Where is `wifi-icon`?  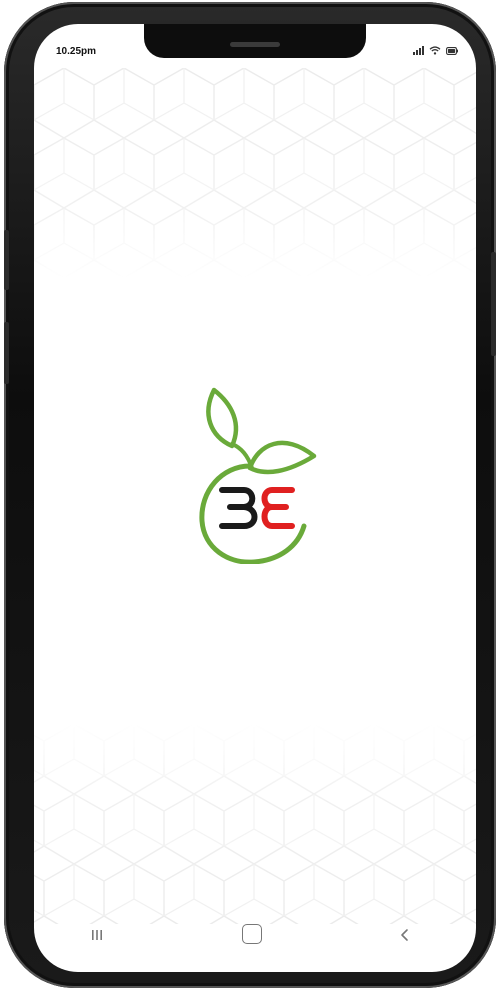 wifi-icon is located at coordinates (435, 50).